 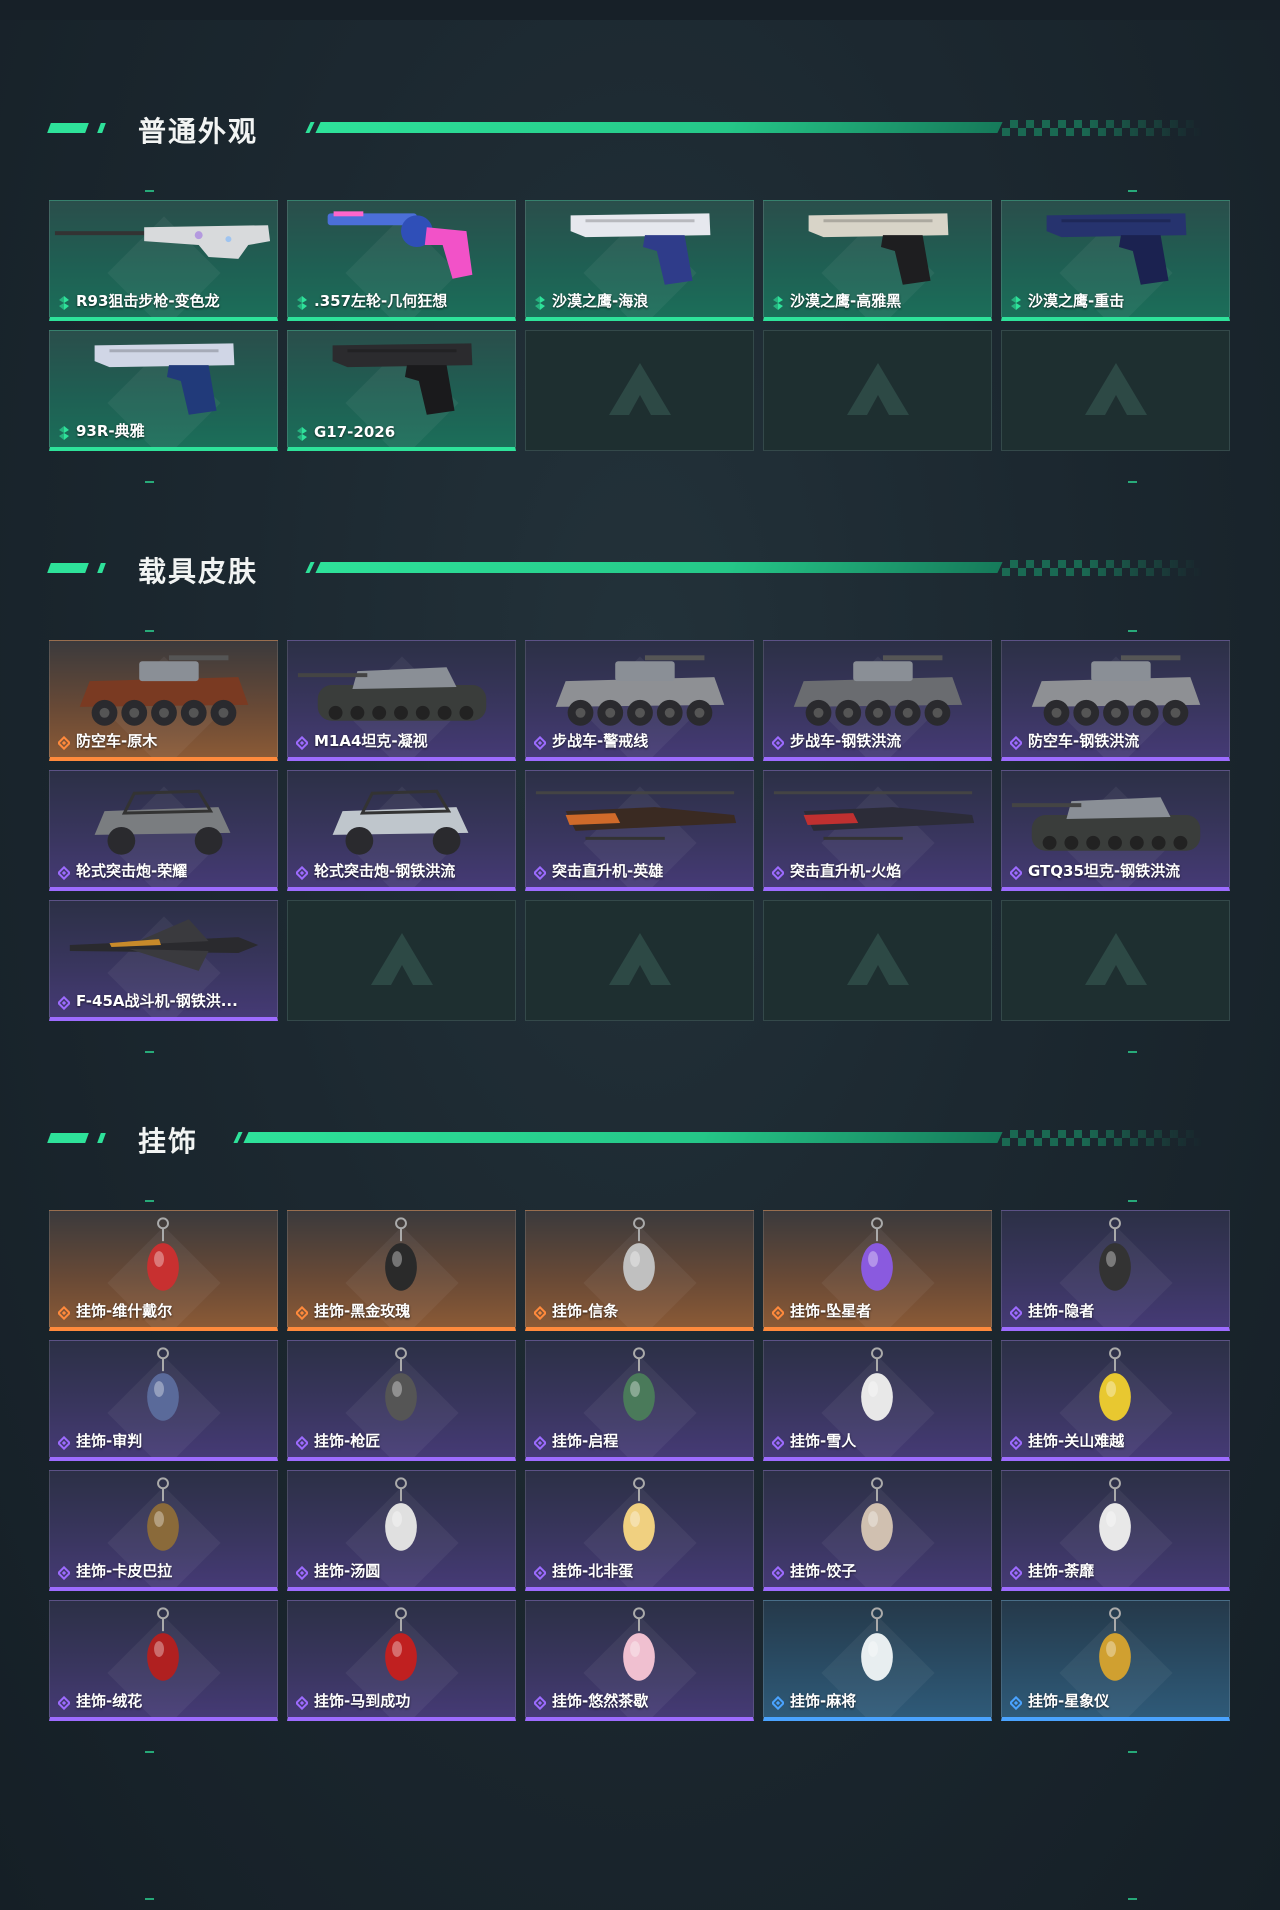 I want to click on item-card: 步战车-警戒线, so click(x=639, y=700).